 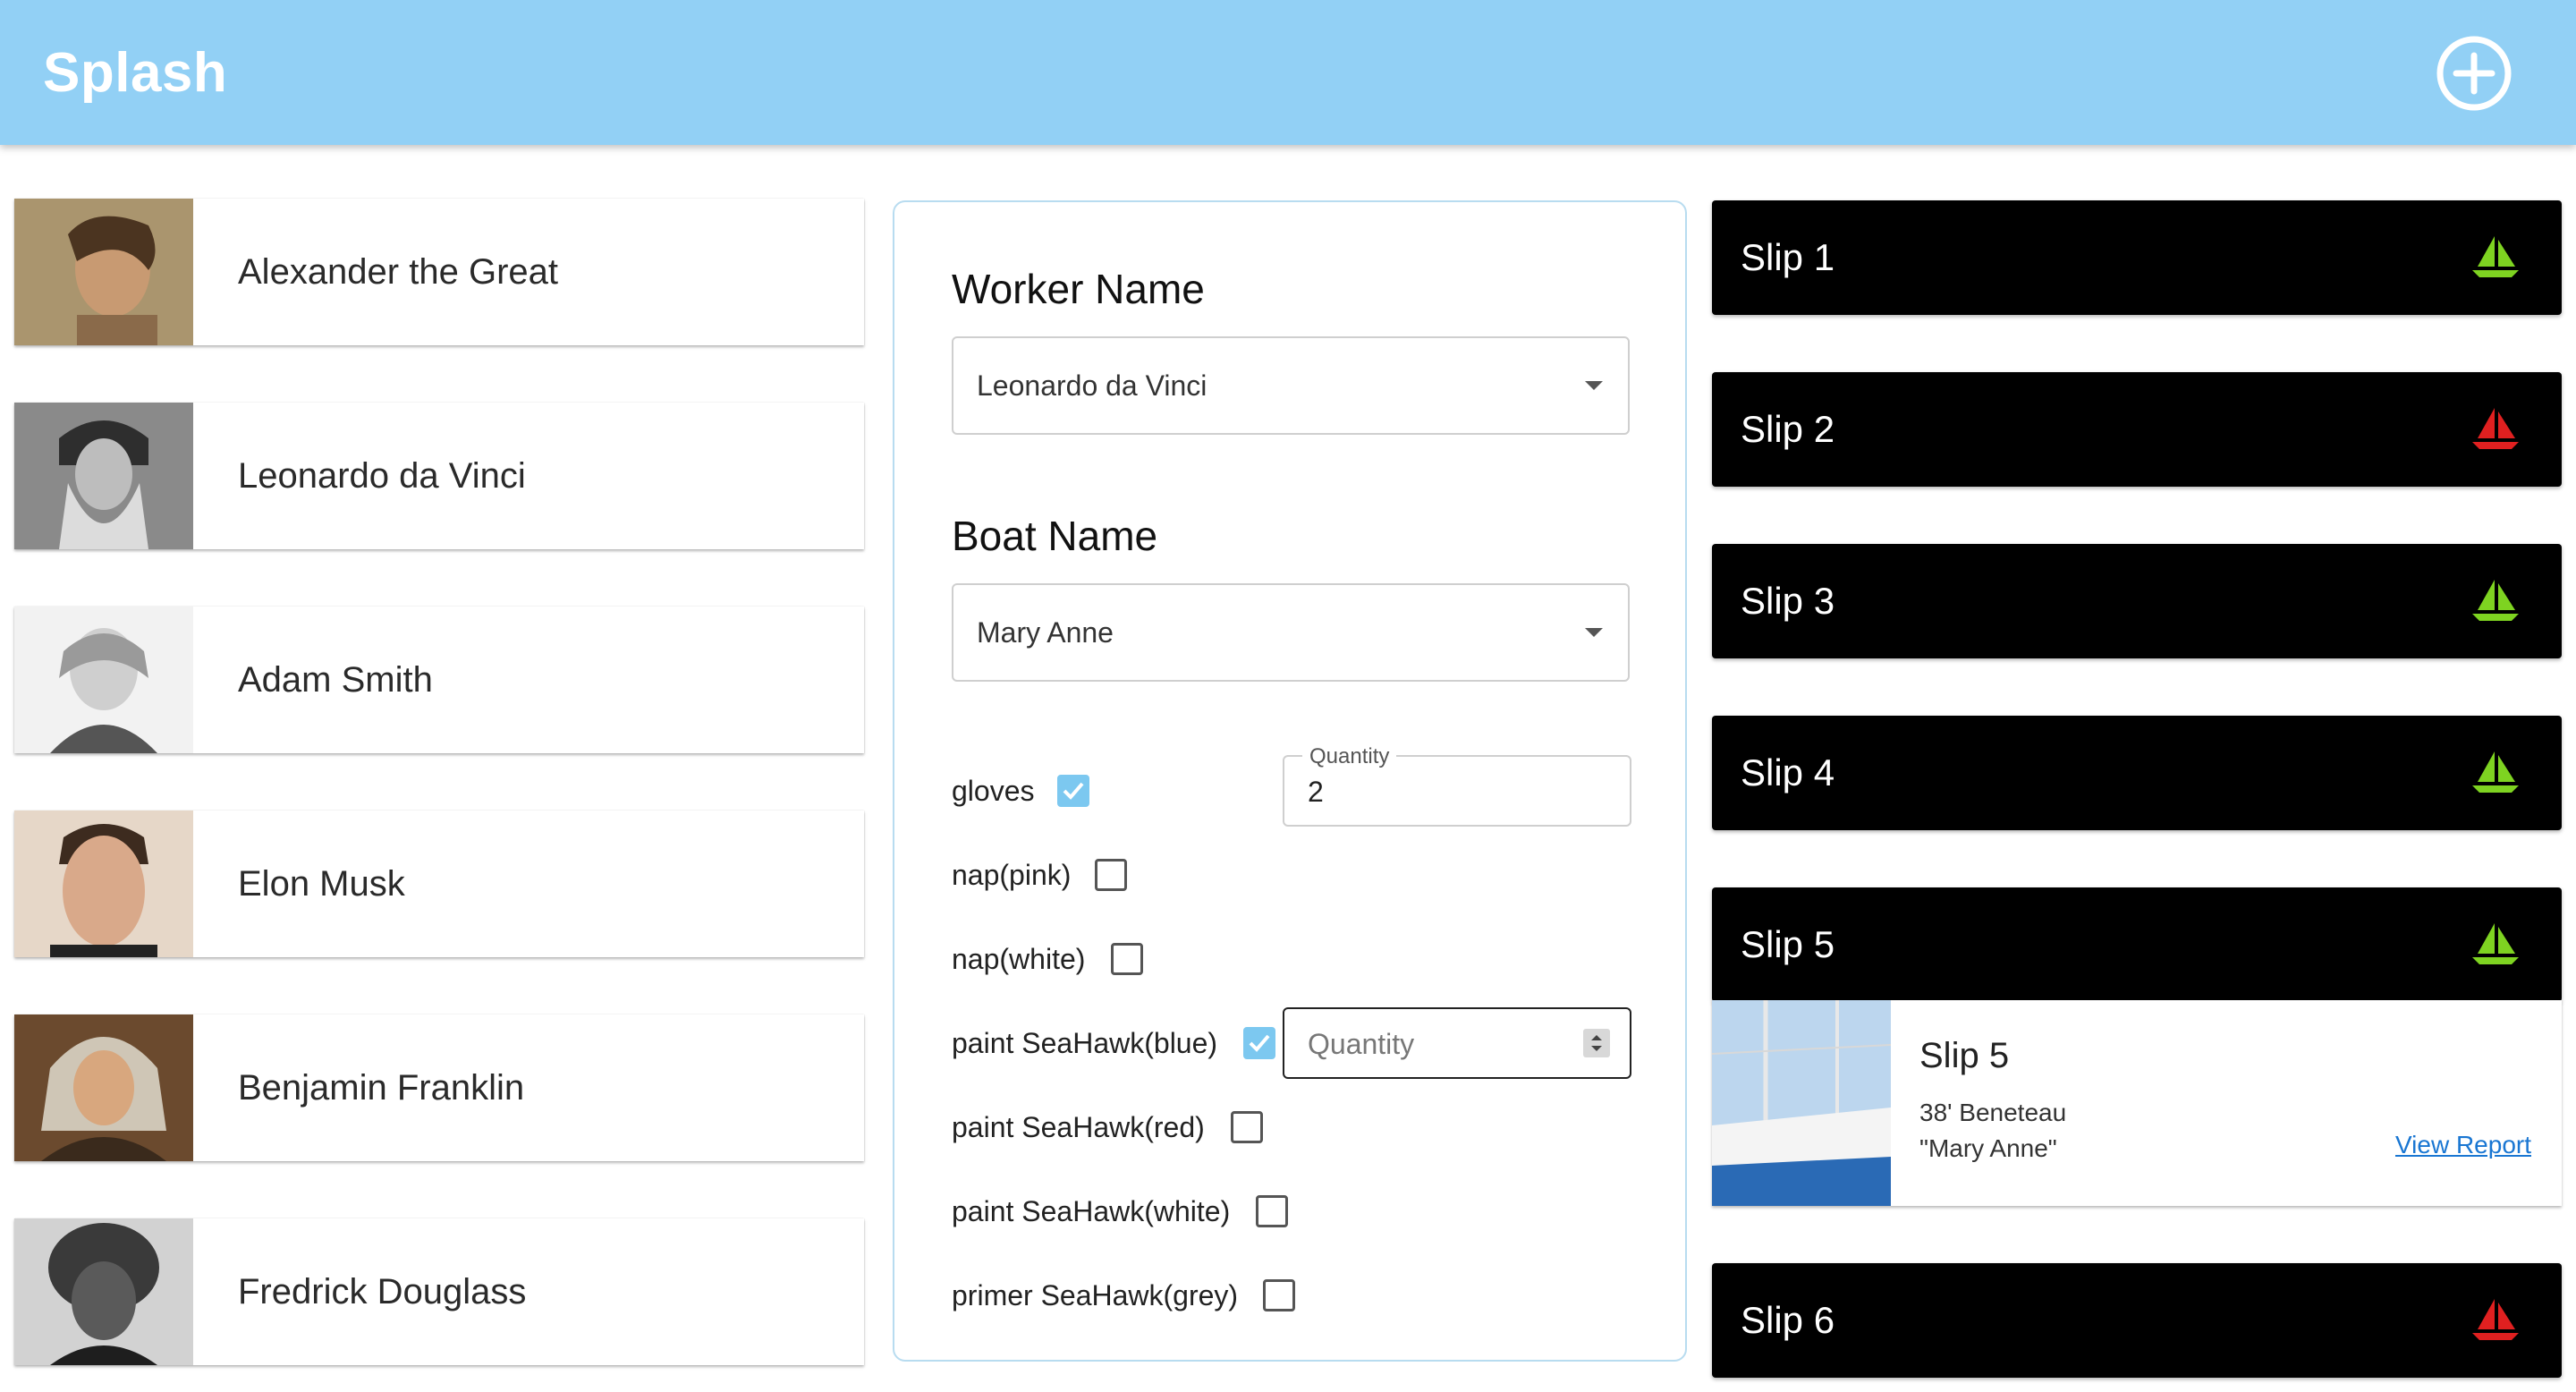 What do you see at coordinates (1457, 1043) in the screenshot?
I see `blue-paint-quantity-field: Quantity` at bounding box center [1457, 1043].